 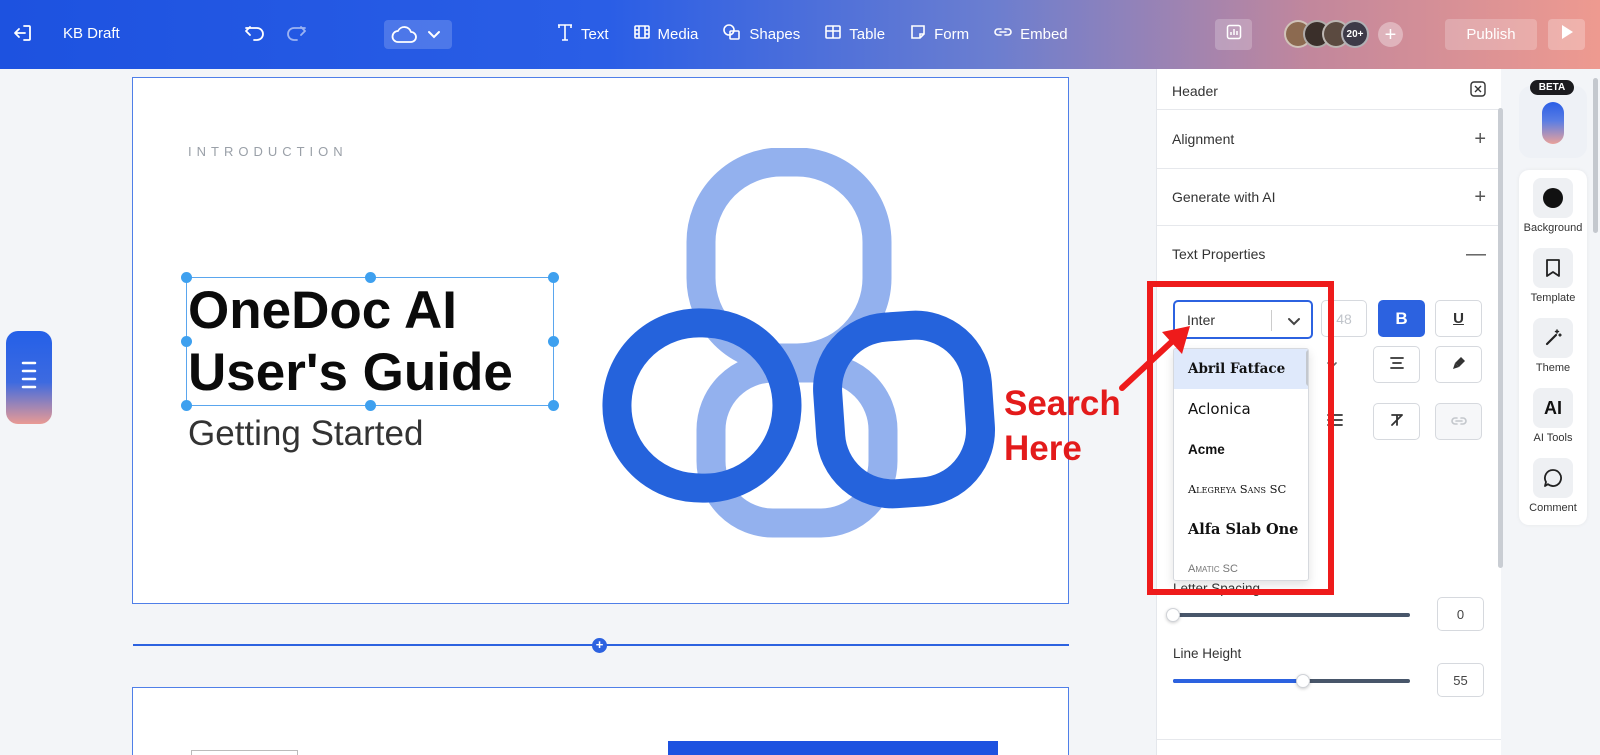 I want to click on underline-icon: U, so click(x=1458, y=318).